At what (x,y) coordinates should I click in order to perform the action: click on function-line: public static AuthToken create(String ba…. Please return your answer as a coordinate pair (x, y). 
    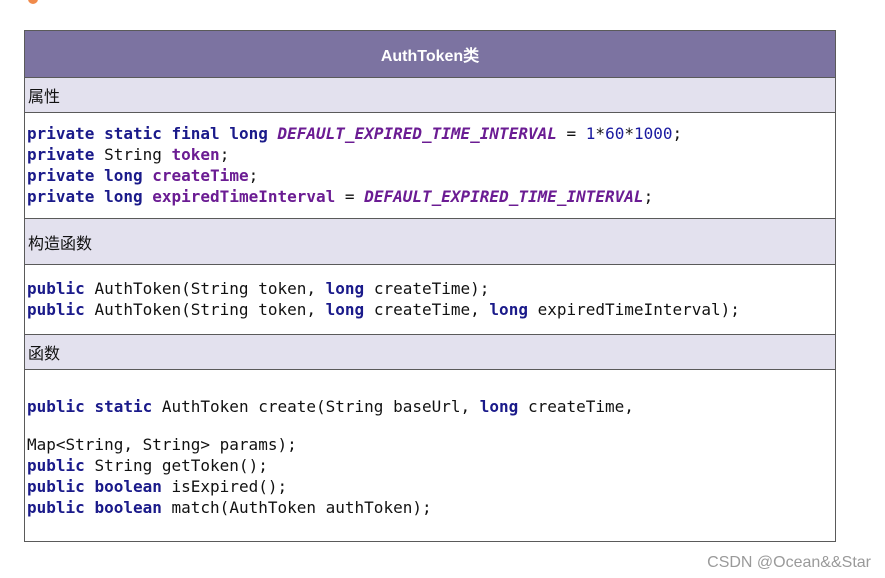
    Looking at the image, I should click on (330, 406).